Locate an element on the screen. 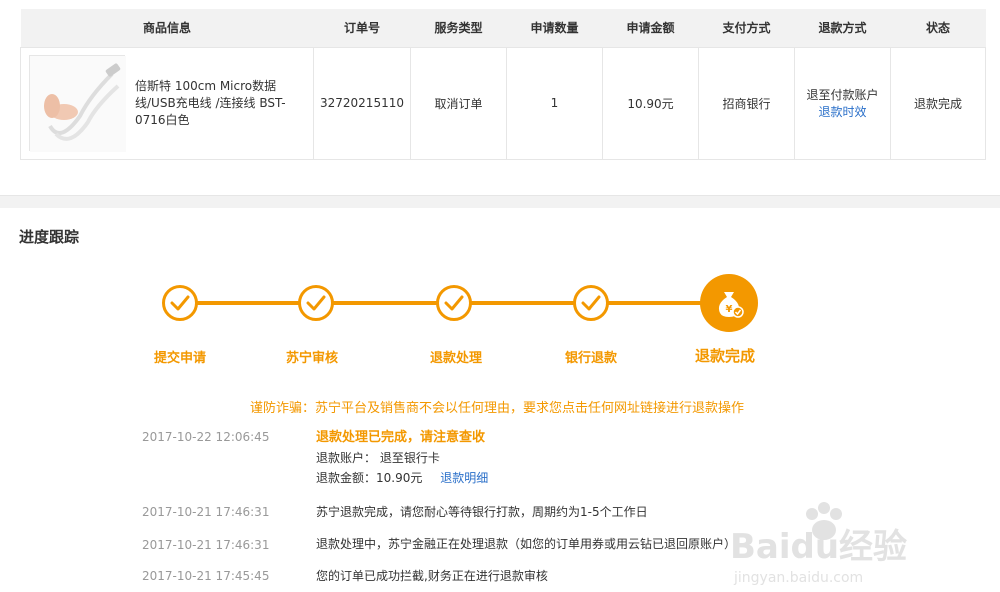  order-no-cell: 32720215110 is located at coordinates (362, 103).